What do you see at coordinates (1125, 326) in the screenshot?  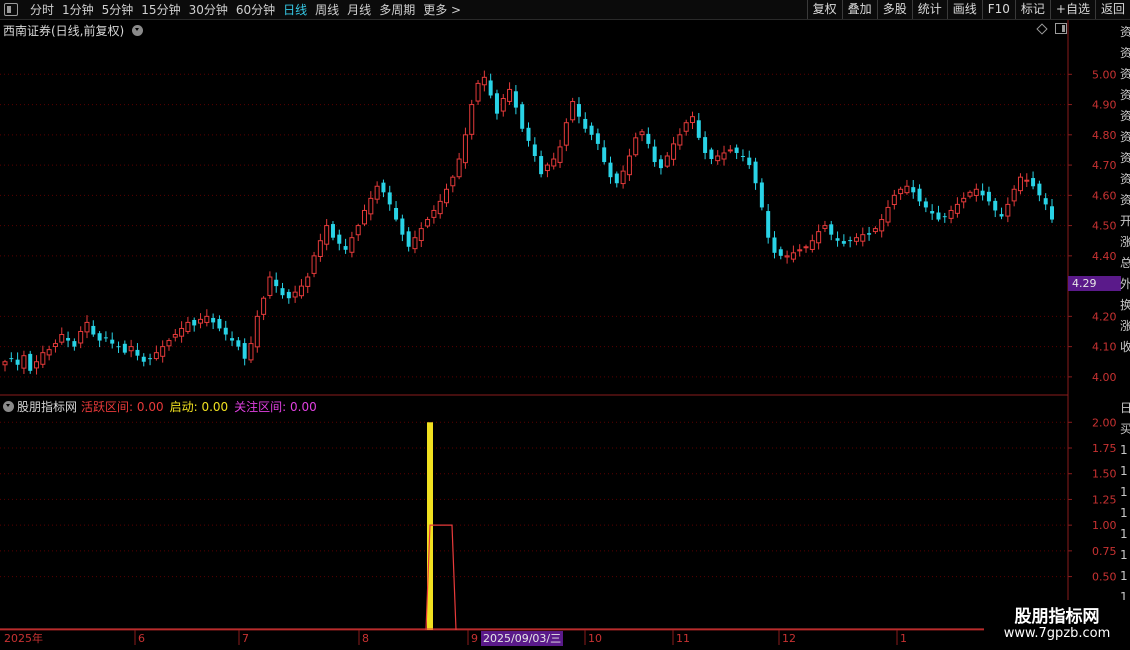 I see `side-info-char: 涨` at bounding box center [1125, 326].